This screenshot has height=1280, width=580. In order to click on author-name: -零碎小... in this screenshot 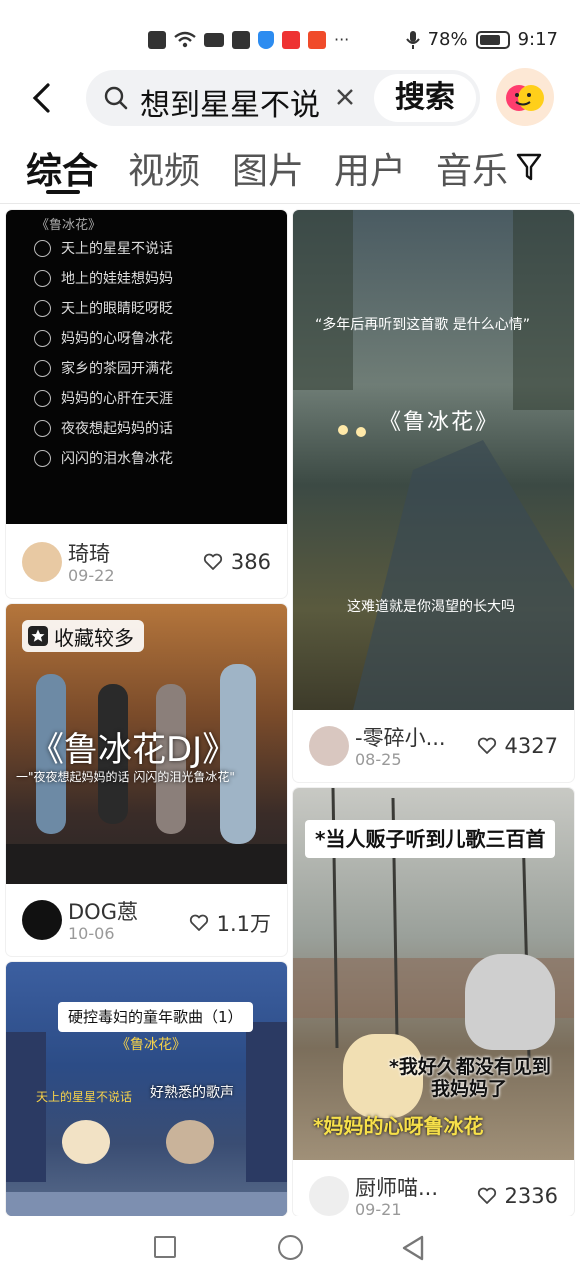, I will do `click(415, 737)`.